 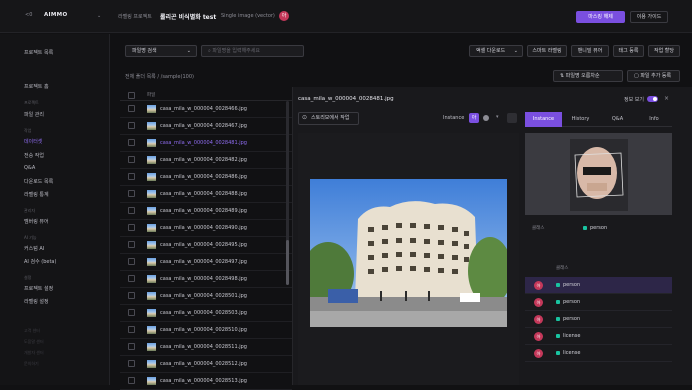 I want to click on sort-select: ⇅ 파일명 오름차순, so click(x=588, y=76).